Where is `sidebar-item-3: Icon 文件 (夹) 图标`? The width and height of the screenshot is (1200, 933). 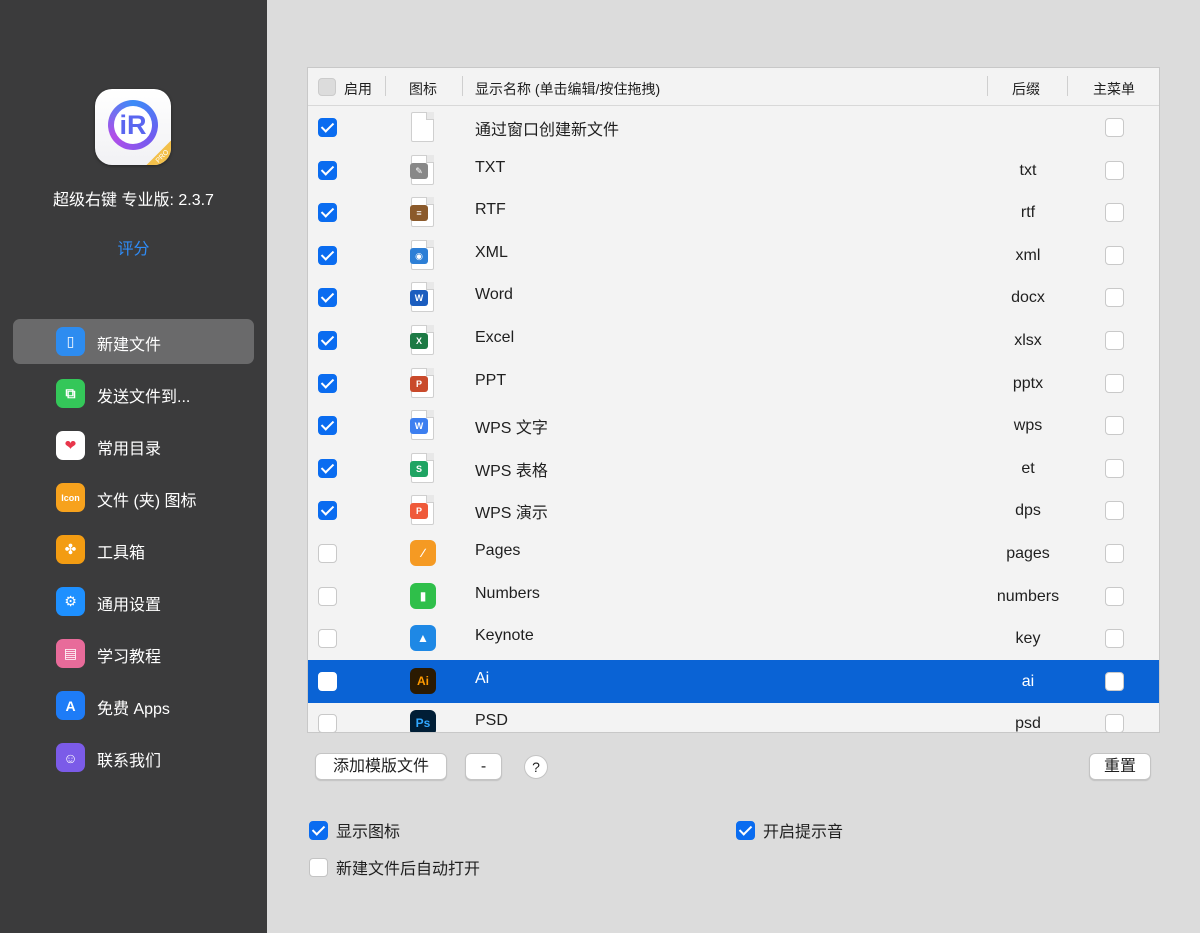 sidebar-item-3: Icon 文件 (夹) 图标 is located at coordinates (133, 497).